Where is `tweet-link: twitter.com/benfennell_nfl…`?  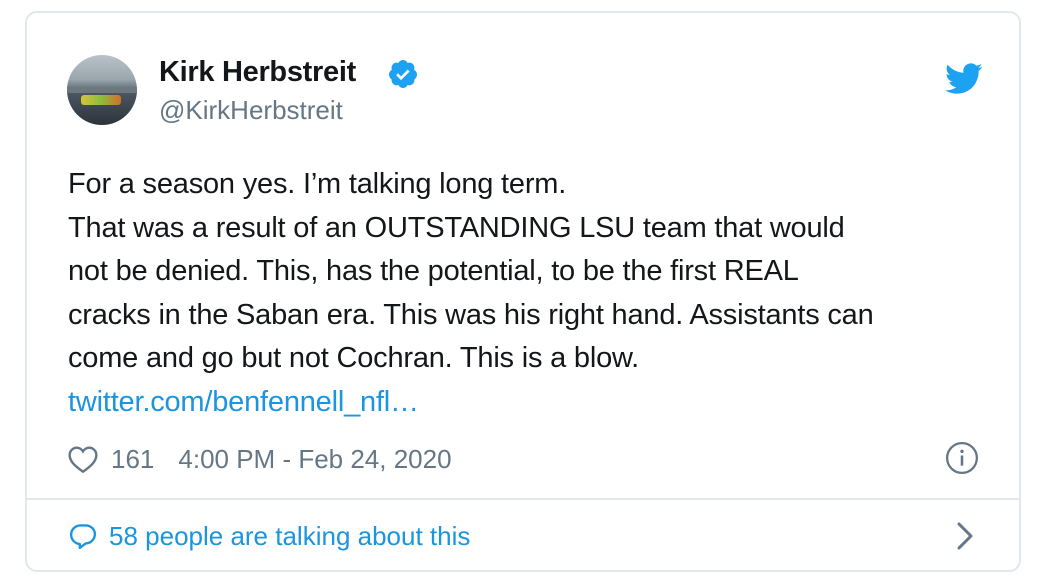
tweet-link: twitter.com/benfennell_nfl… is located at coordinates (243, 403).